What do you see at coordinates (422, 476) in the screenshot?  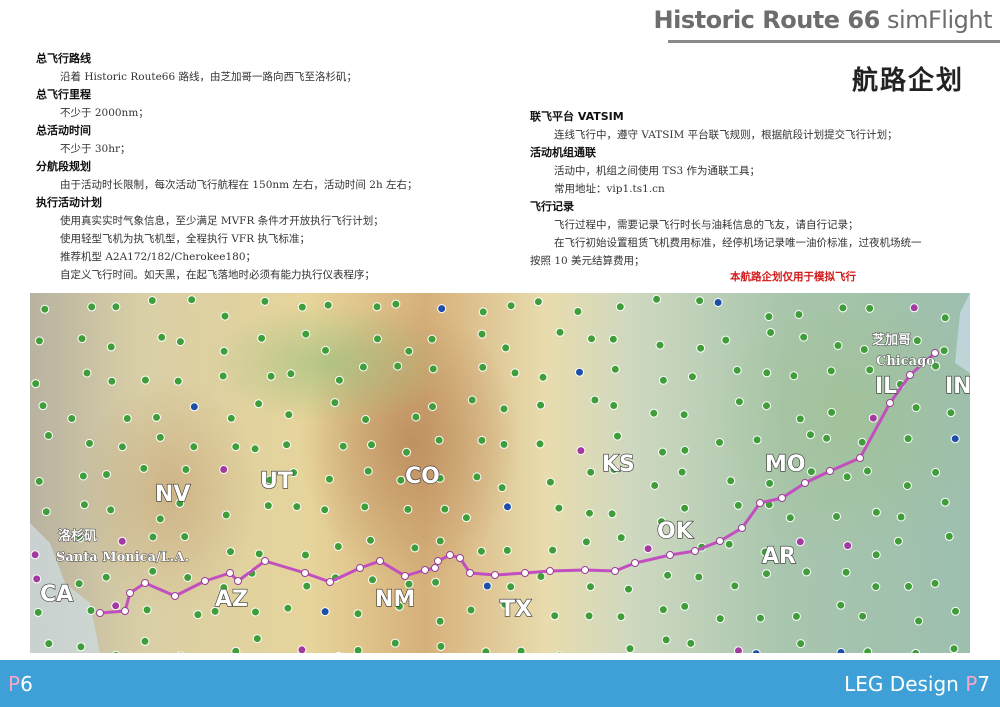 I see `state-label-co: CO` at bounding box center [422, 476].